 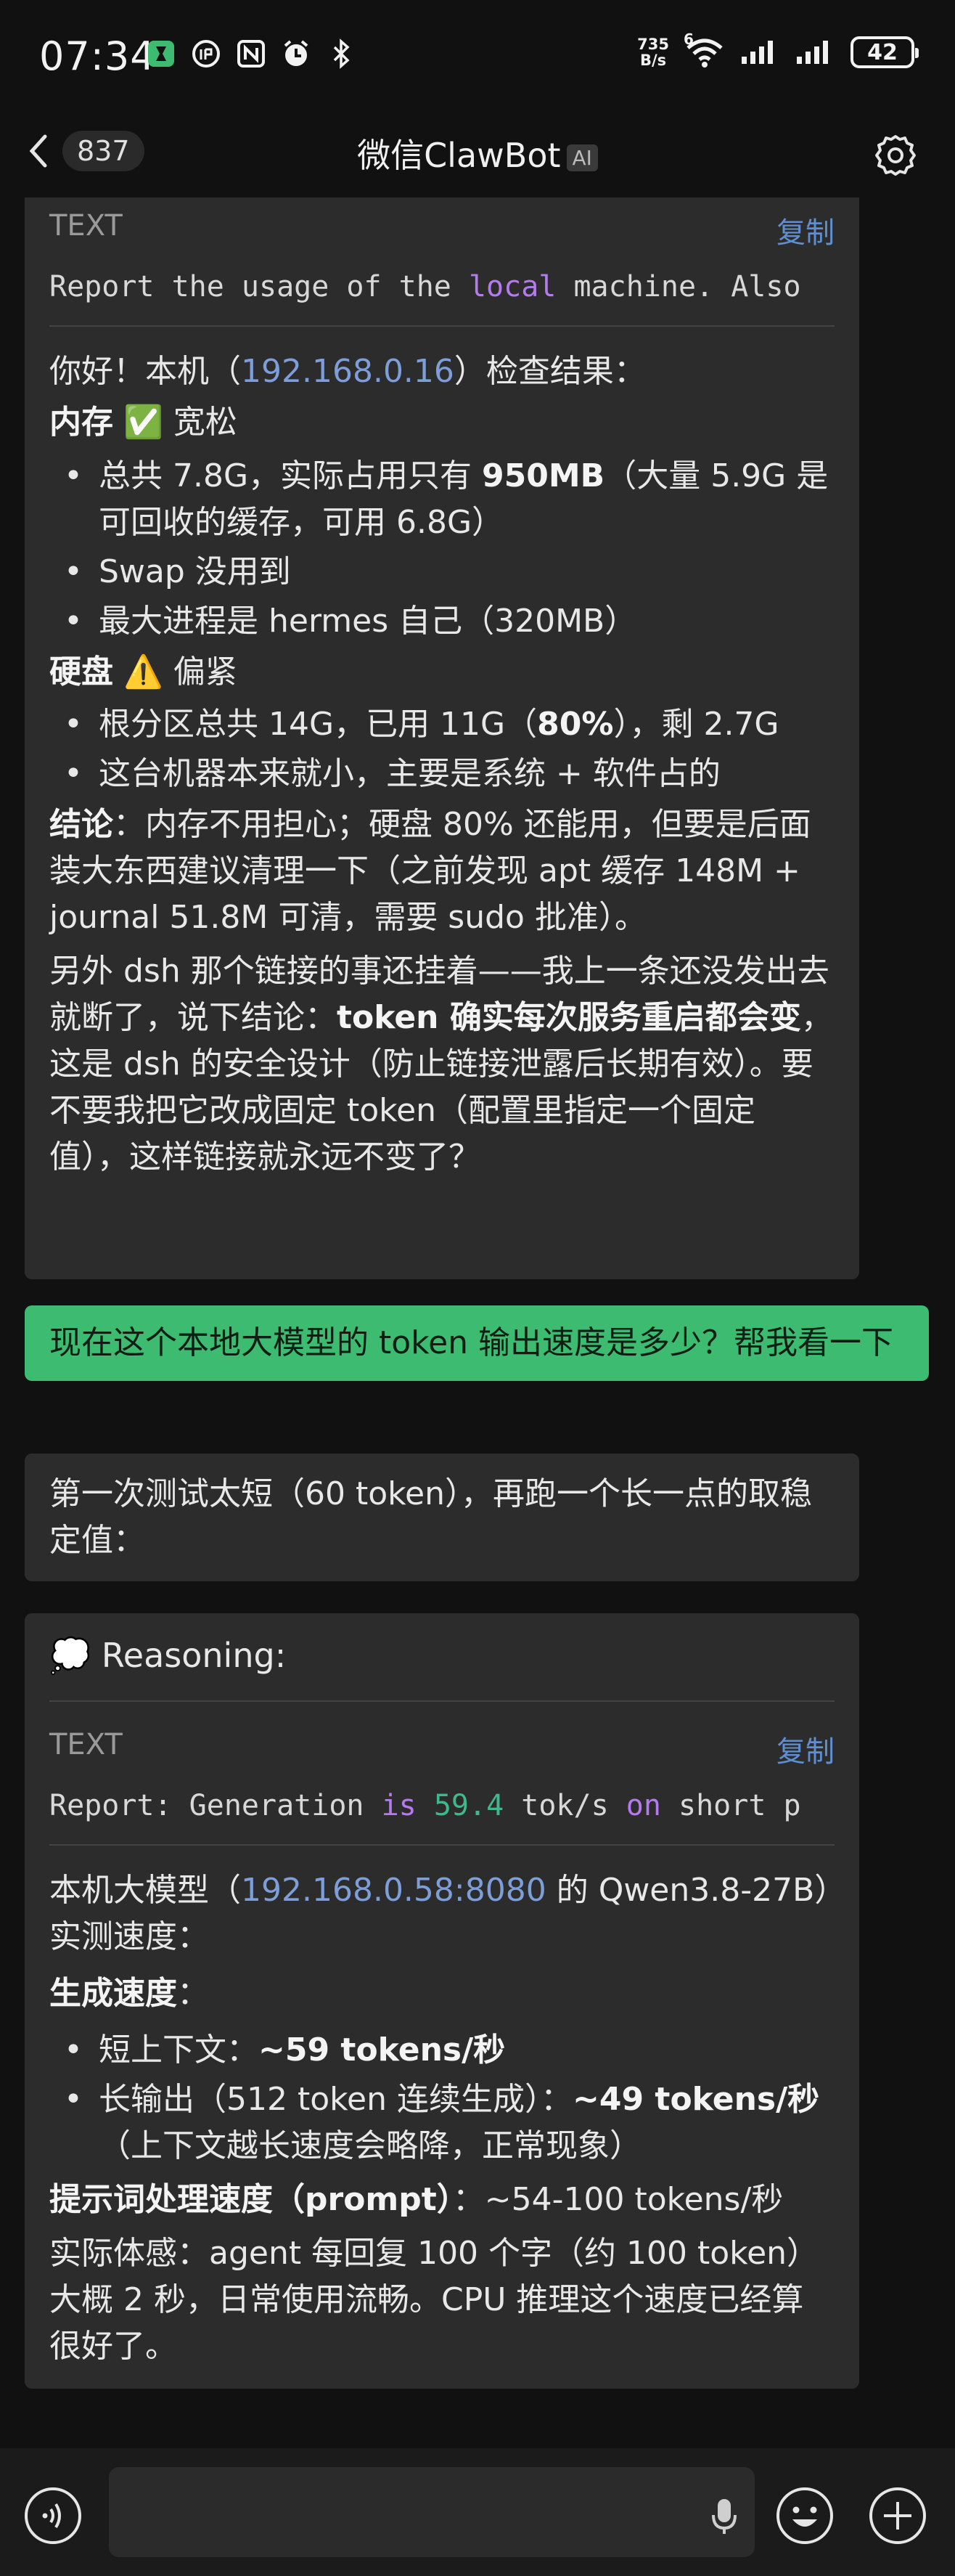 I want to click on wifi-badge: 6, so click(x=689, y=39).